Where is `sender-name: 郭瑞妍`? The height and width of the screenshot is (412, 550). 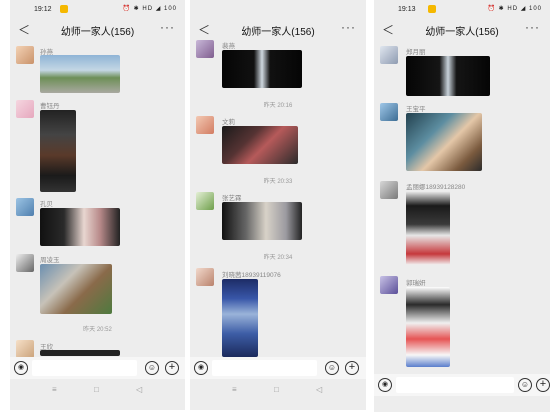
sender-name: 郭瑞妍 is located at coordinates (416, 283).